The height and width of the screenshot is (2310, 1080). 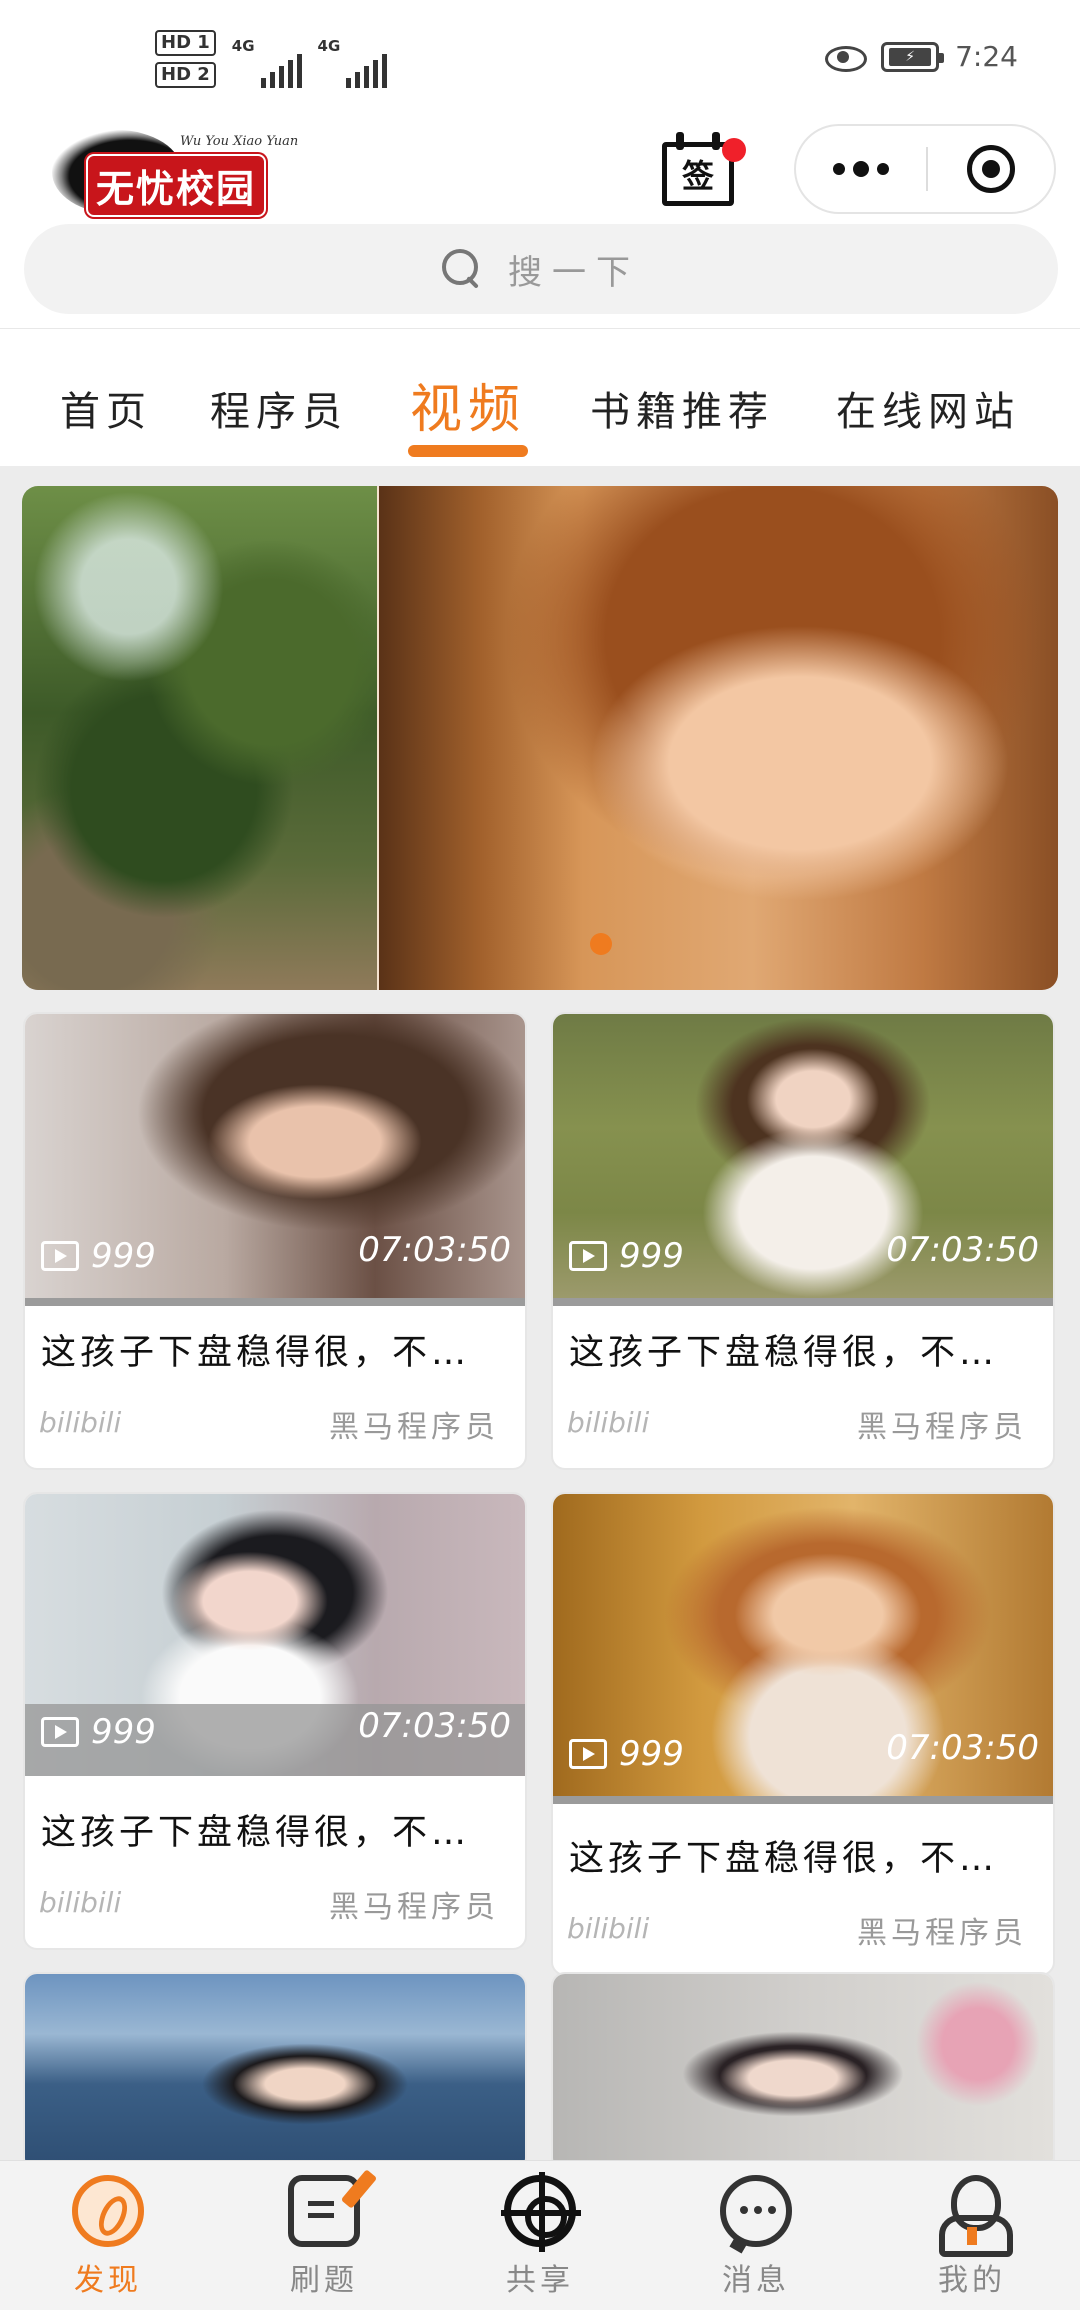 What do you see at coordinates (861, 169) in the screenshot?
I see `more-button` at bounding box center [861, 169].